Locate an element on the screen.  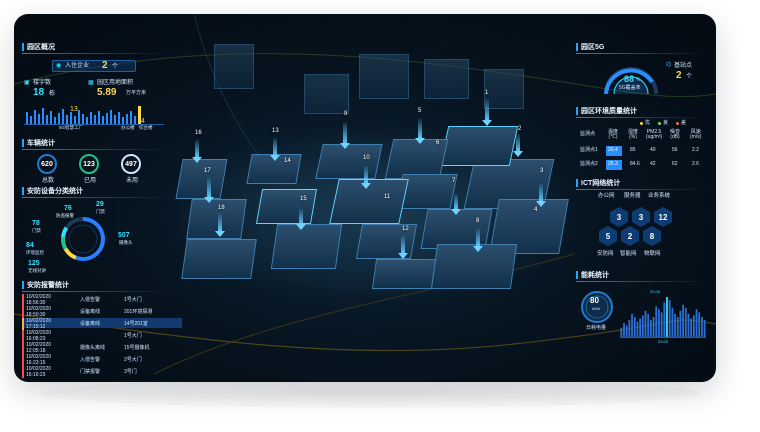
energy-chart-axis is located at coordinates (663, 337).